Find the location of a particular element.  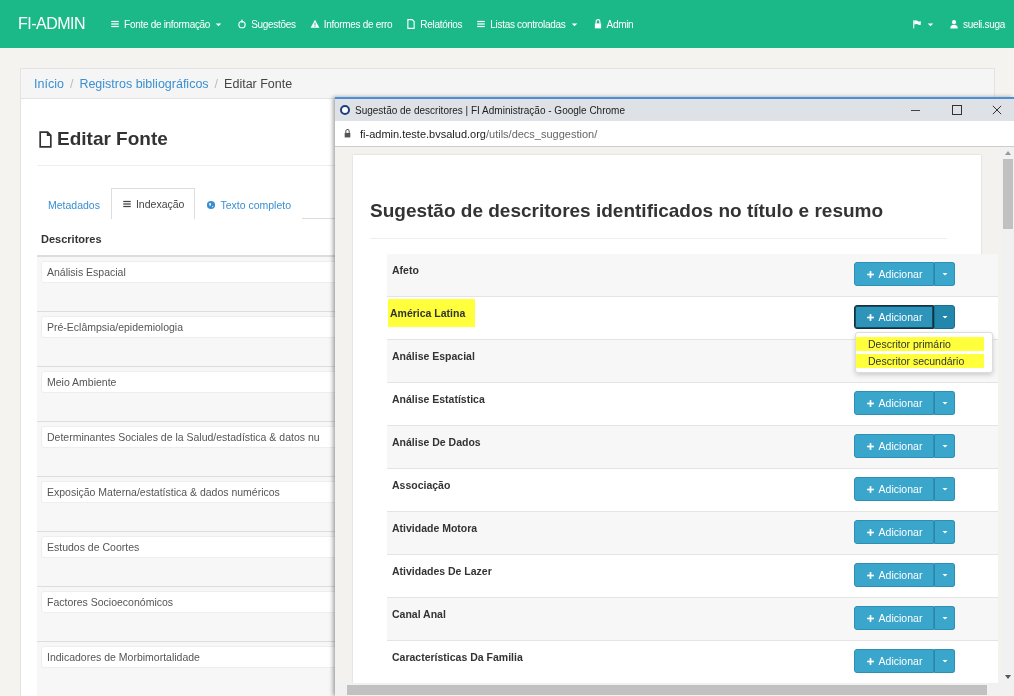

descriptor-term: Atividades De Lazer is located at coordinates (442, 571).